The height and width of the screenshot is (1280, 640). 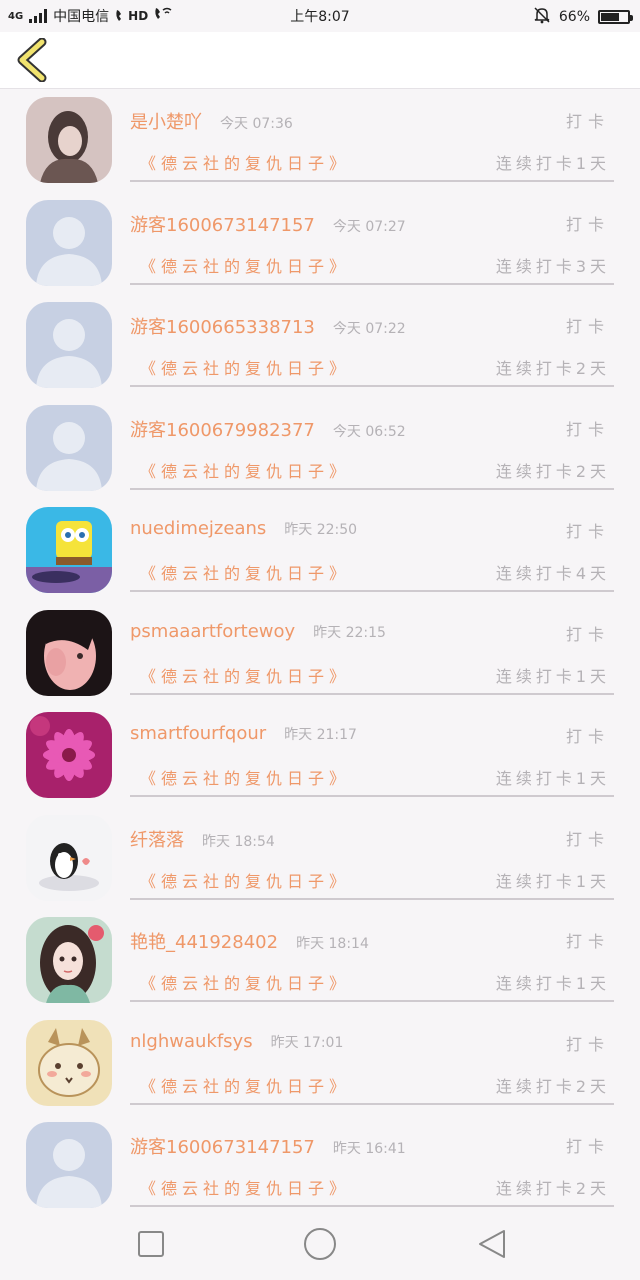 I want to click on top-app-bar, so click(x=320, y=60).